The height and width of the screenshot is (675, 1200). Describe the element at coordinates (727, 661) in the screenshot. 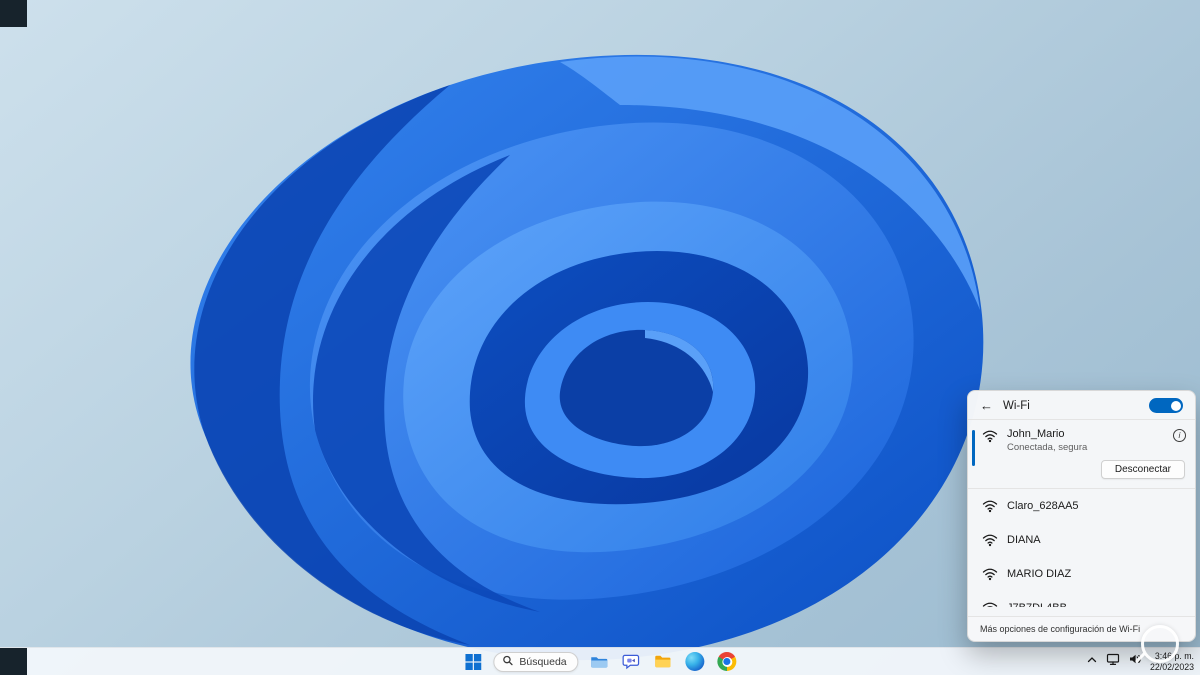

I see `chrome-icon` at that location.